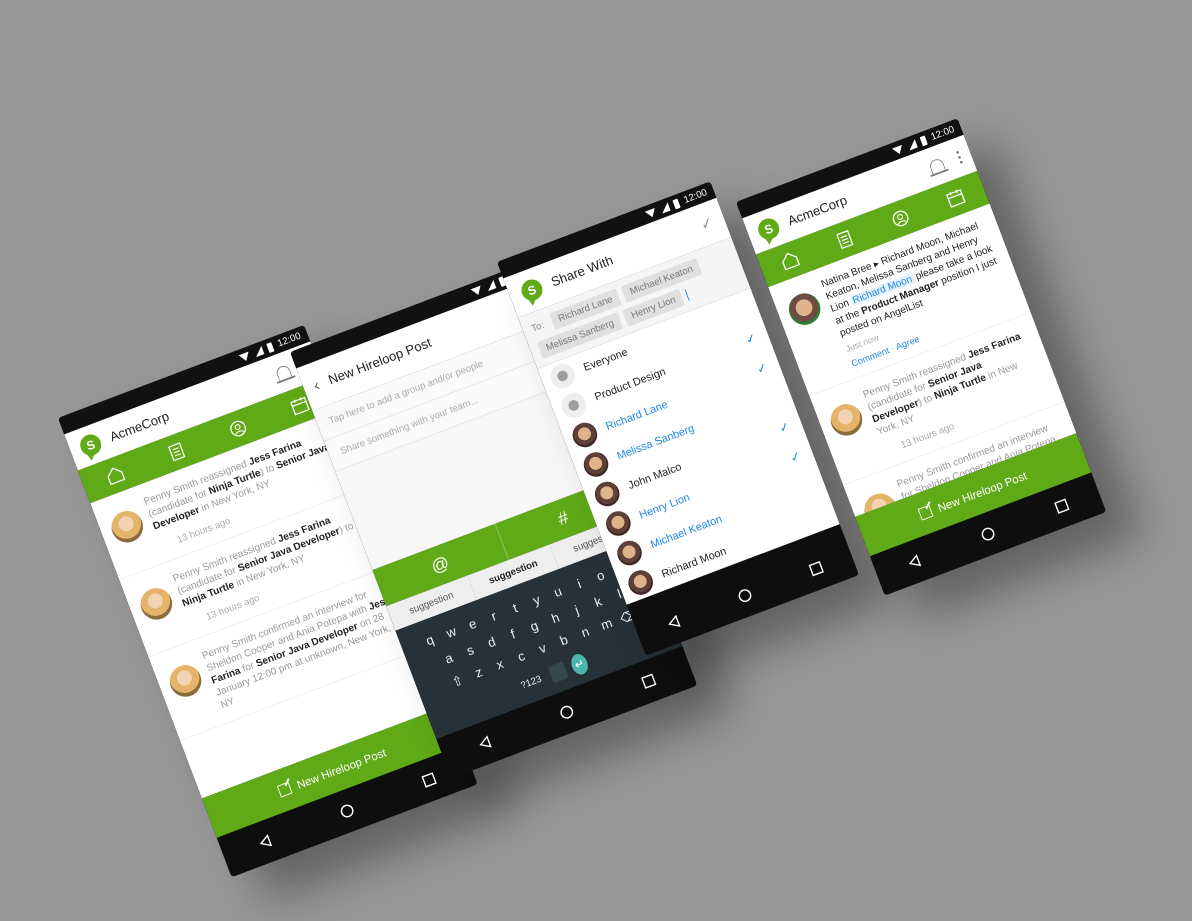  Describe the element at coordinates (515, 609) in the screenshot. I see `key: t` at that location.